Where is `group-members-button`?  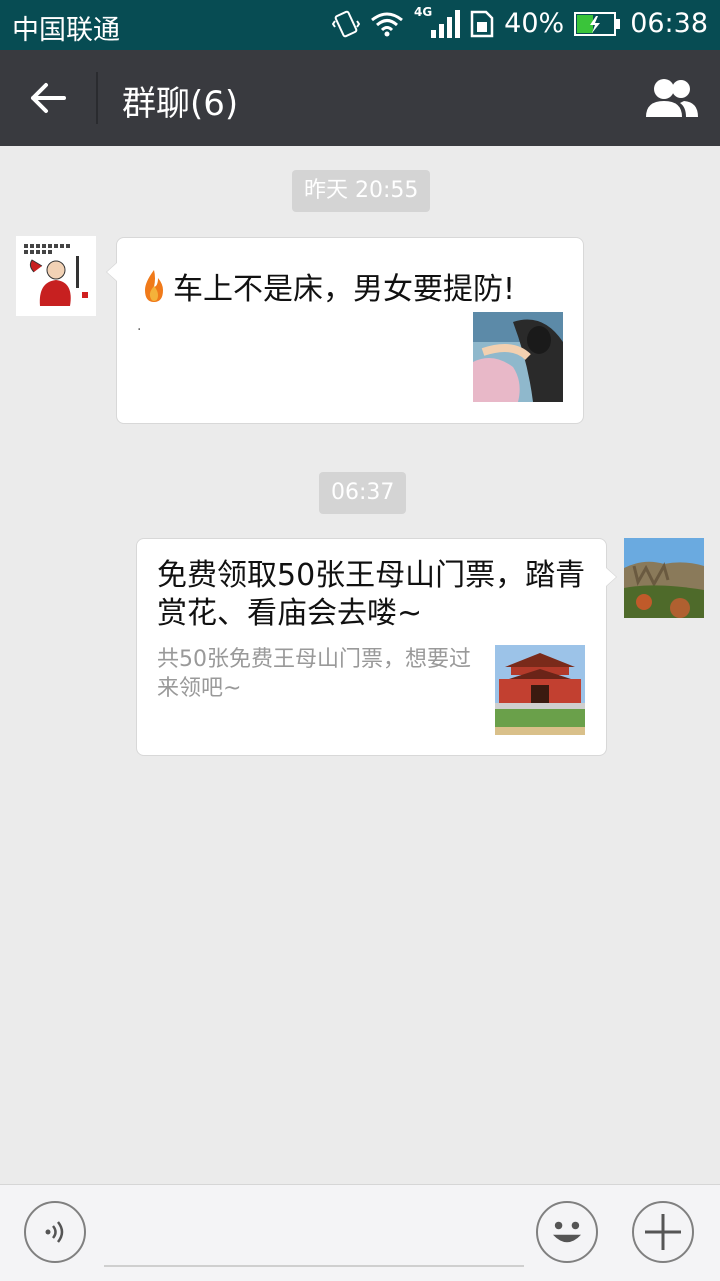 group-members-button is located at coordinates (672, 98).